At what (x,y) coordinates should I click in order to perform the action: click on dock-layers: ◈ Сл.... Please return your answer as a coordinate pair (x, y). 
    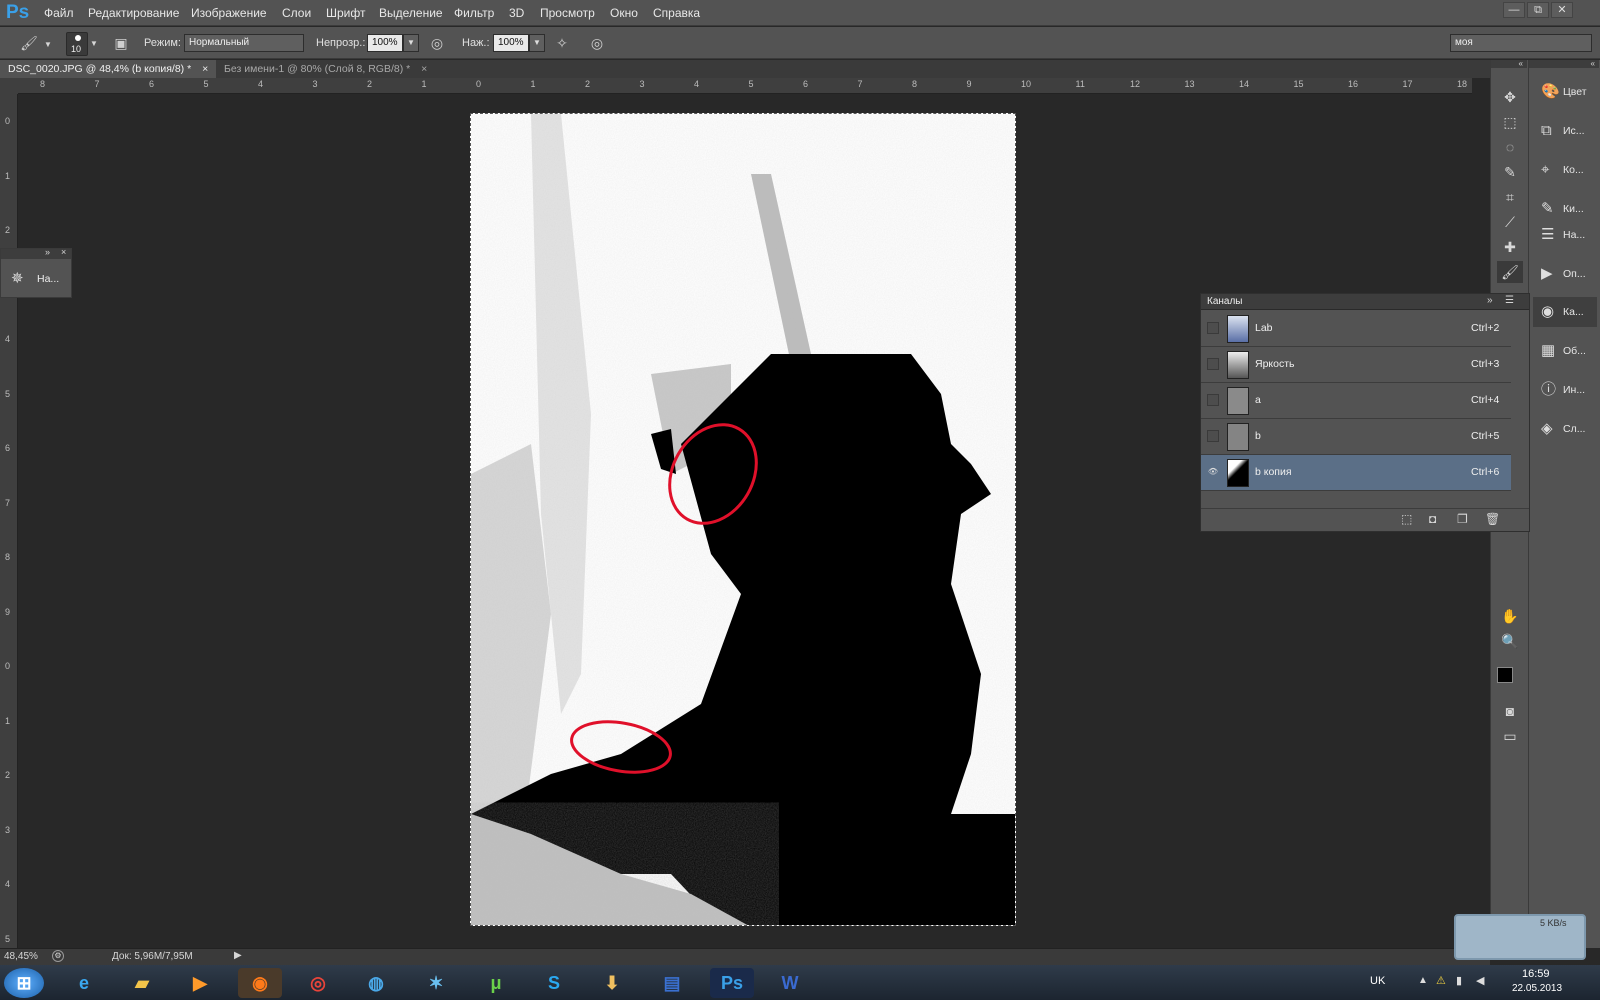
    Looking at the image, I should click on (1565, 429).